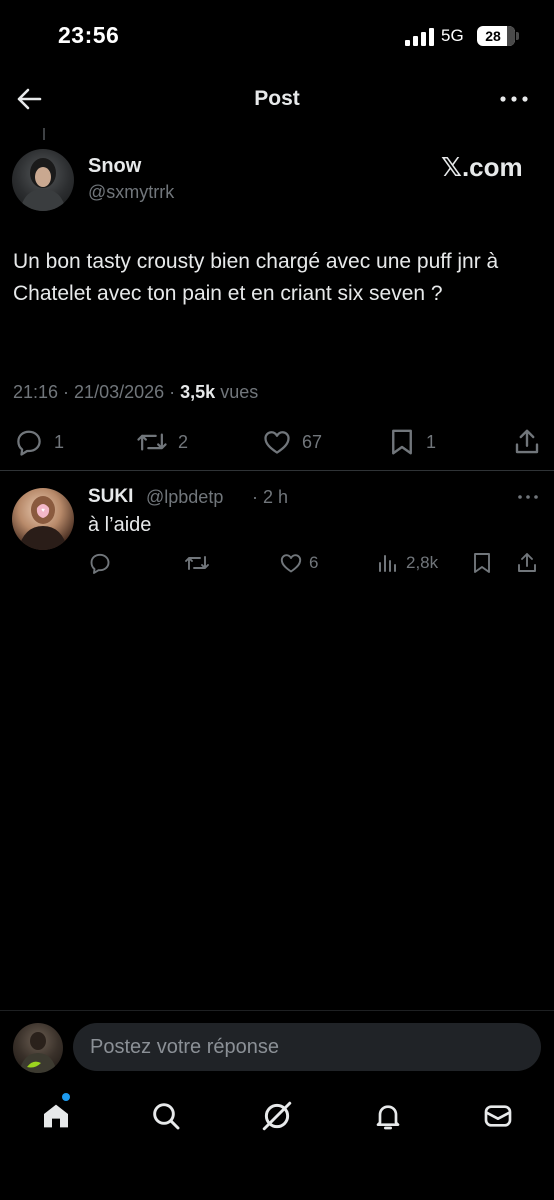  Describe the element at coordinates (183, 441) in the screenshot. I see `repost-count: 2` at that location.